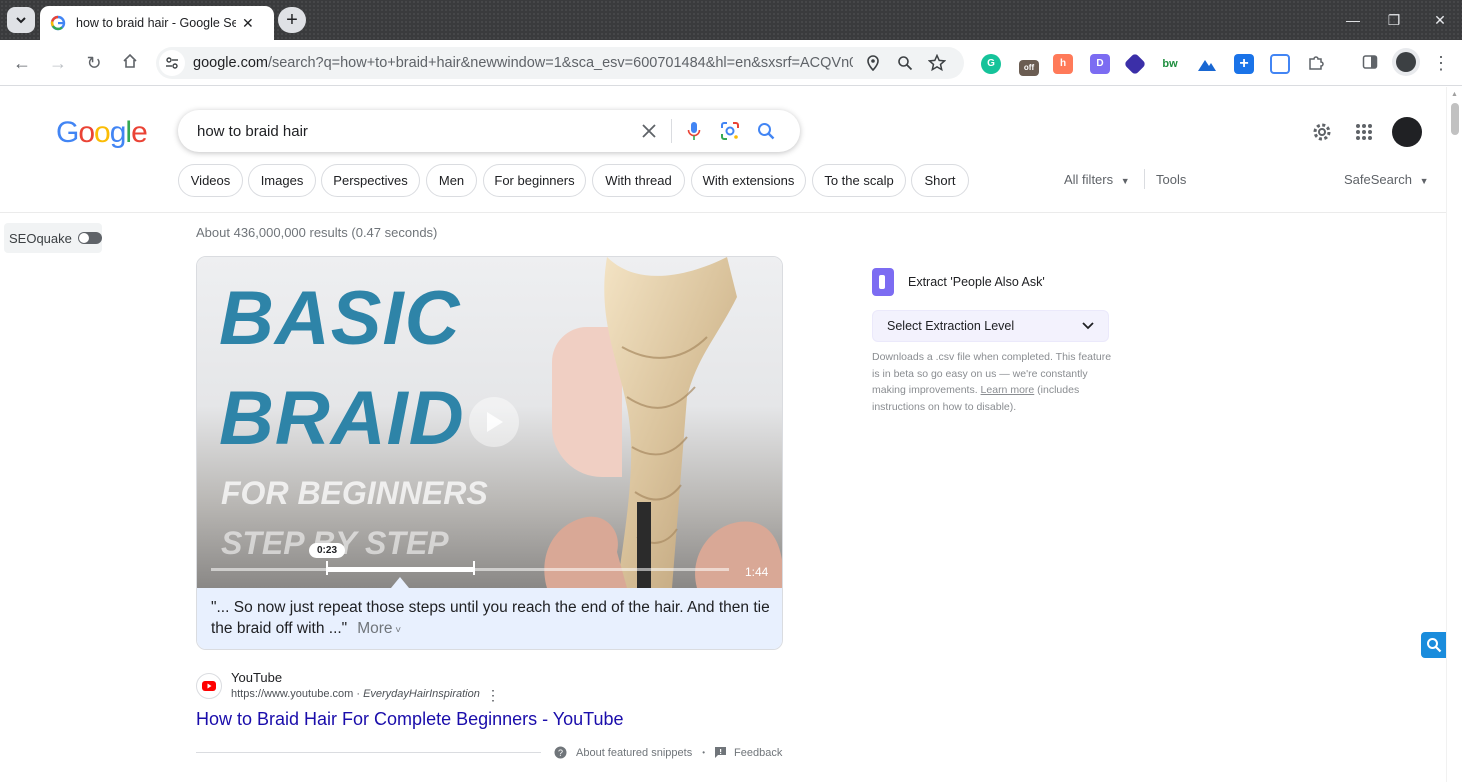 The height and width of the screenshot is (782, 1462). I want to click on restore-icon: ❐, so click(1394, 20).